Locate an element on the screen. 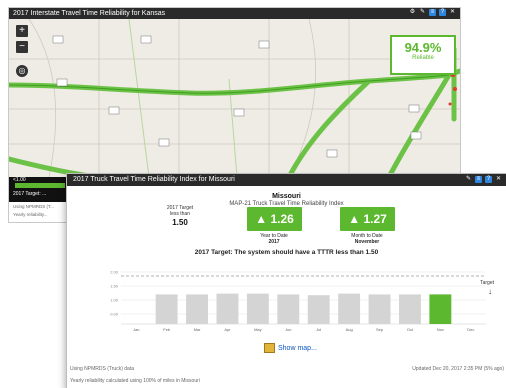 The height and width of the screenshot is (388, 506). bar-feb is located at coordinates (166, 309).